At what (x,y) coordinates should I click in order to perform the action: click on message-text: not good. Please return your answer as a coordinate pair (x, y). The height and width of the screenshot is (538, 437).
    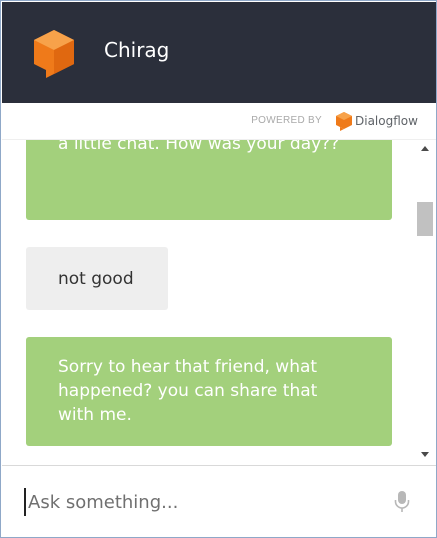
    Looking at the image, I should click on (96, 279).